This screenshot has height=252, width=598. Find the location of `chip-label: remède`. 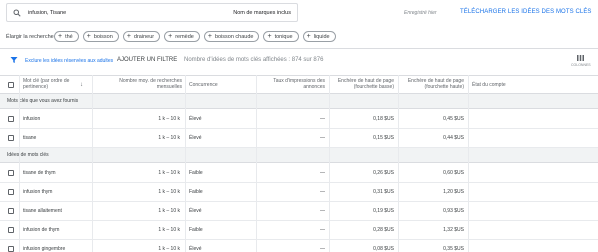

chip-label: remède is located at coordinates (184, 36).